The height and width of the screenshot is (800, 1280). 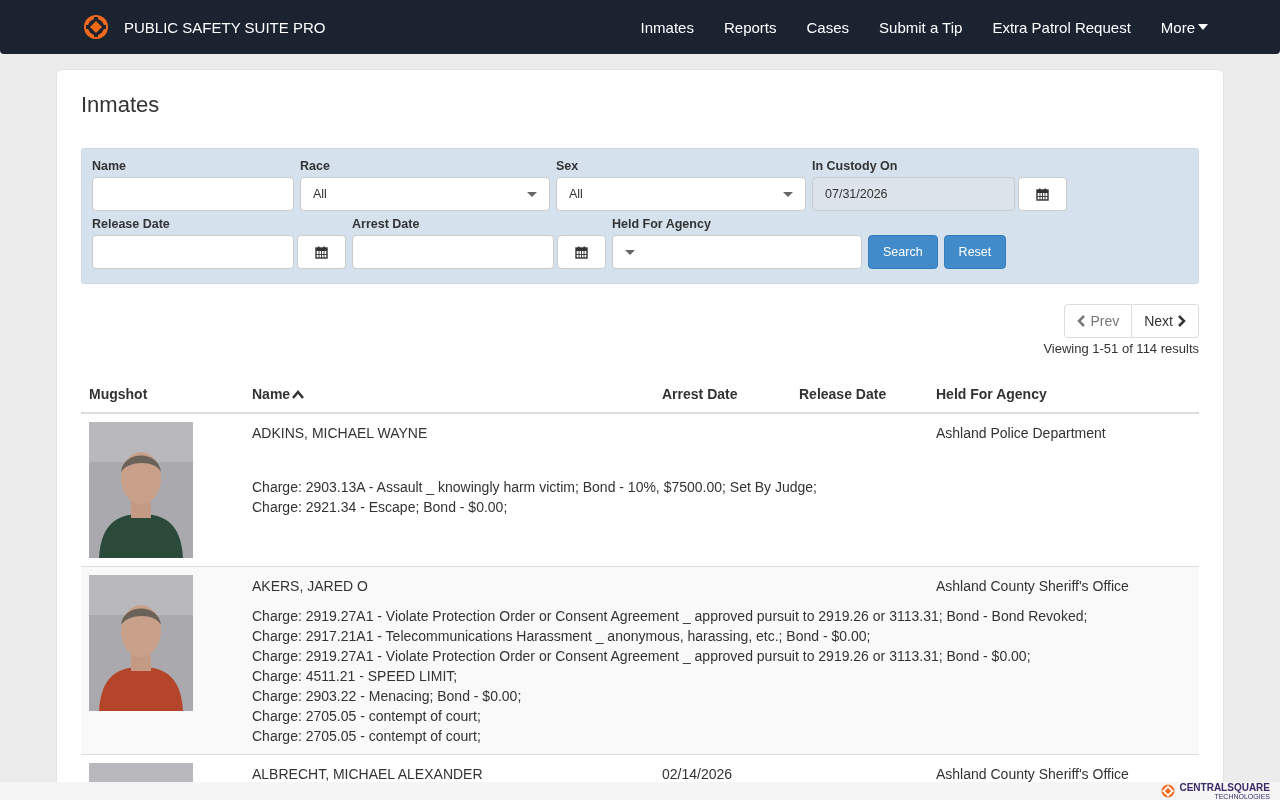 What do you see at coordinates (225, 27) in the screenshot?
I see `brand-name: PUBLIC SAFETY SUITE PRO` at bounding box center [225, 27].